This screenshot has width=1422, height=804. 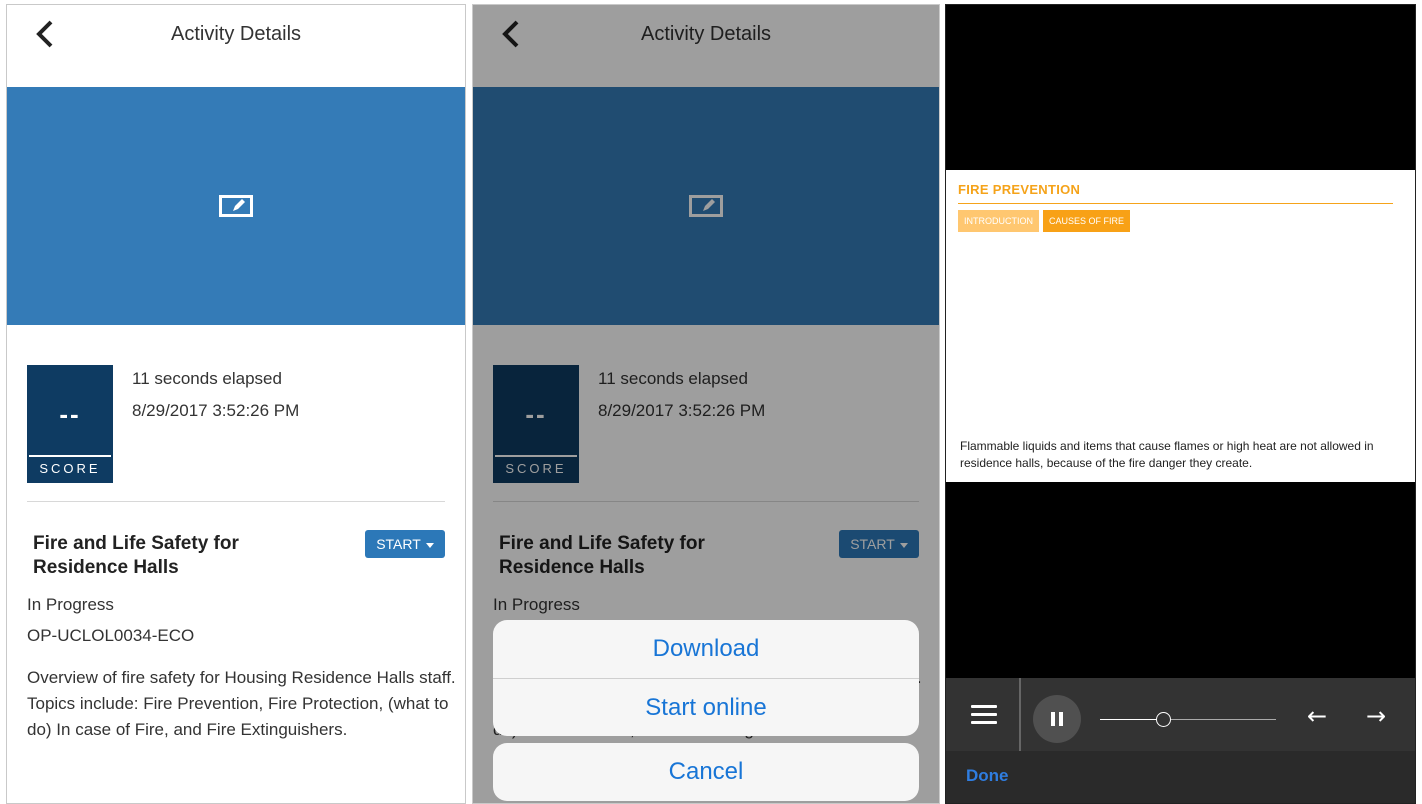 I want to click on activity-timestamp: 8/29/2017 3:52:26 PM, so click(x=216, y=410).